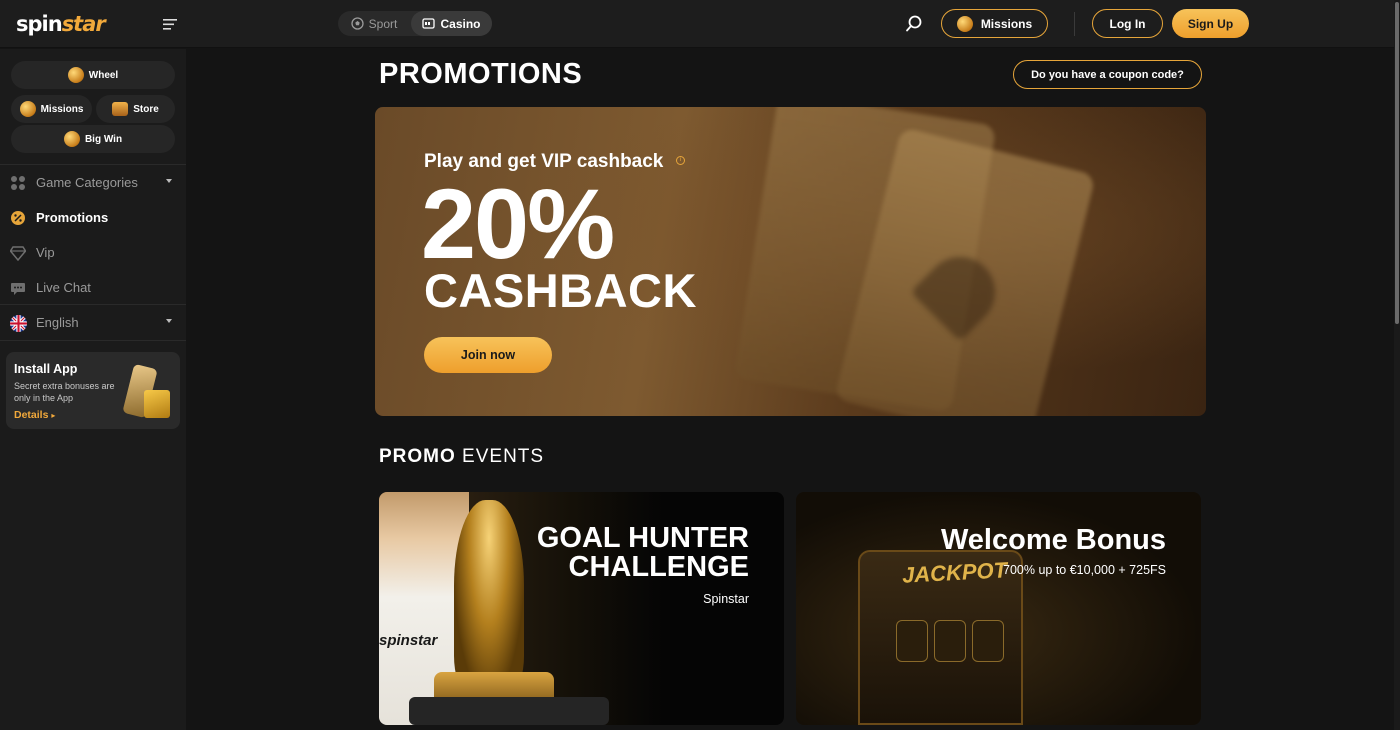 This screenshot has height=730, width=1400. I want to click on missions-label: Missions, so click(1006, 23).